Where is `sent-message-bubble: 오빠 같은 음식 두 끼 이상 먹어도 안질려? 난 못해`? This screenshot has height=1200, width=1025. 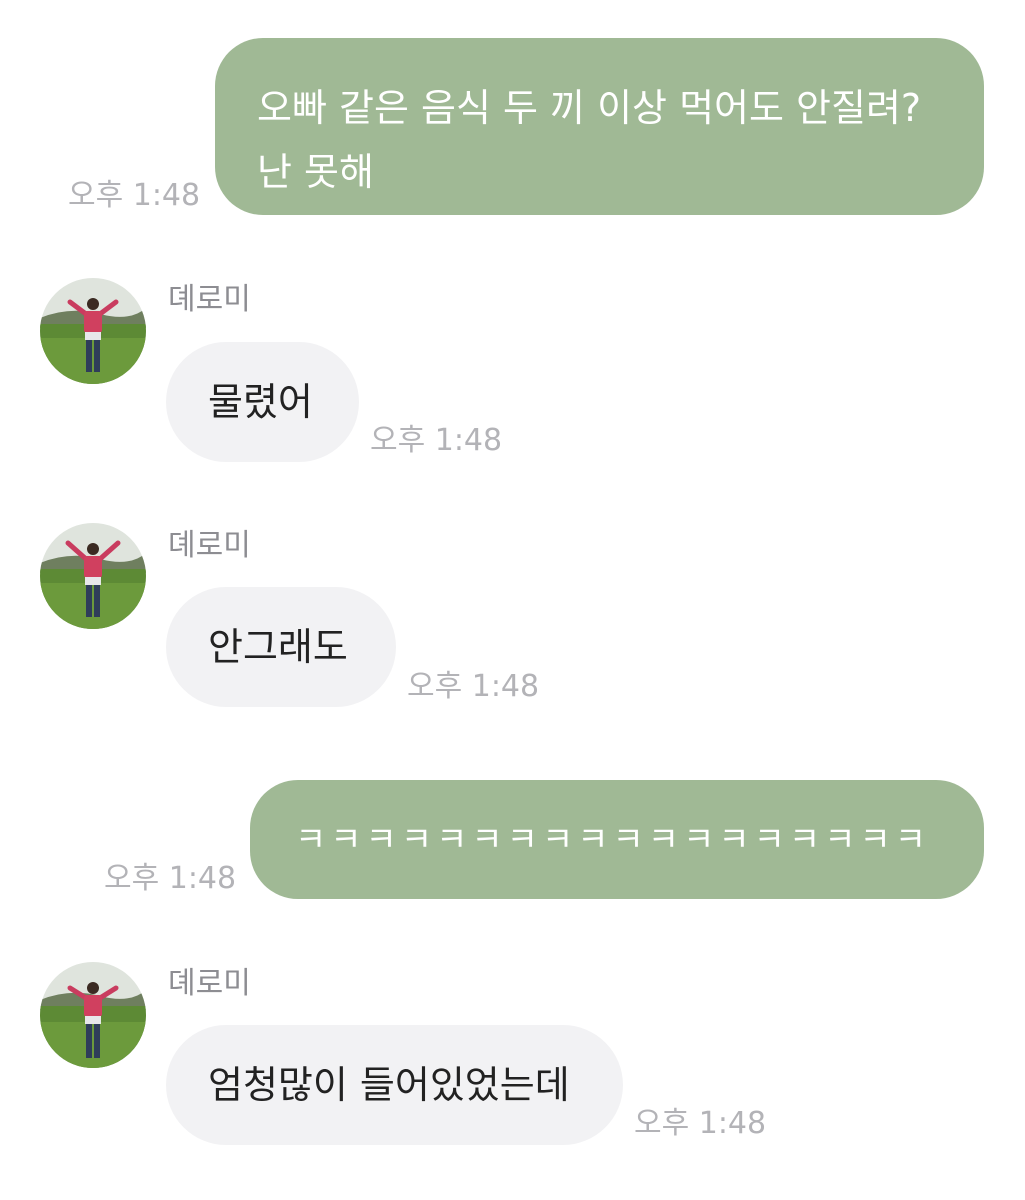 sent-message-bubble: 오빠 같은 음식 두 끼 이상 먹어도 안질려? 난 못해 is located at coordinates (599, 126).